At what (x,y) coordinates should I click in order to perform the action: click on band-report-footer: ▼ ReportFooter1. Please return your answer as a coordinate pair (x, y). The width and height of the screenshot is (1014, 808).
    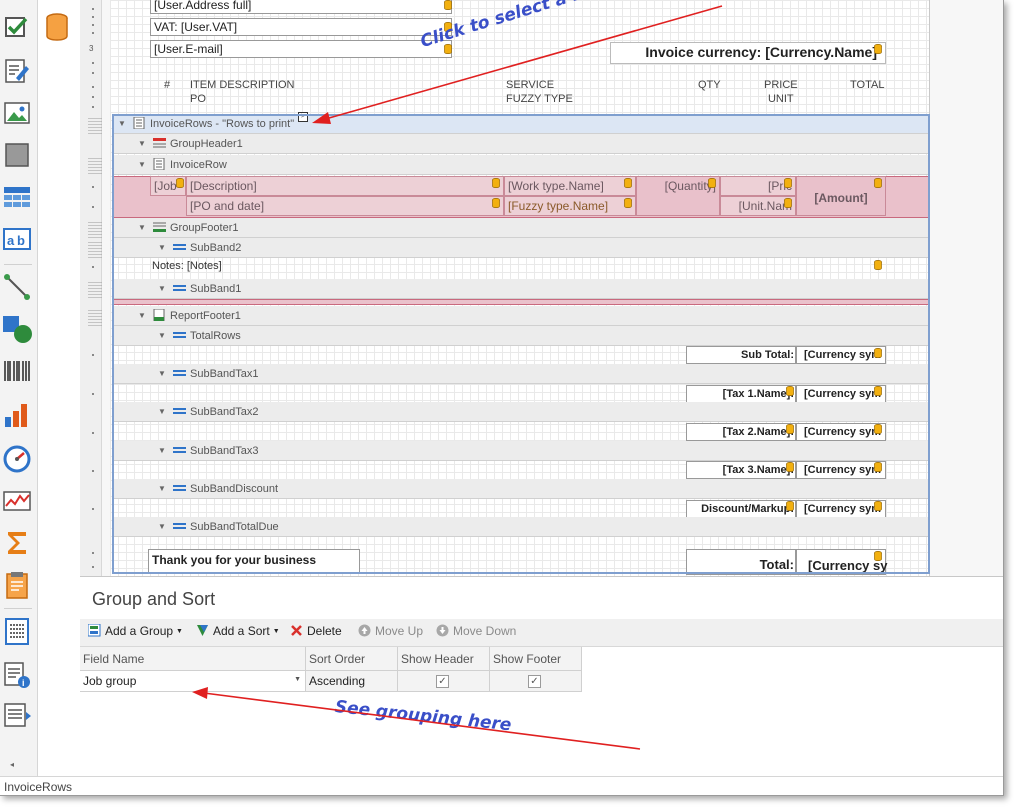
    Looking at the image, I should click on (521, 316).